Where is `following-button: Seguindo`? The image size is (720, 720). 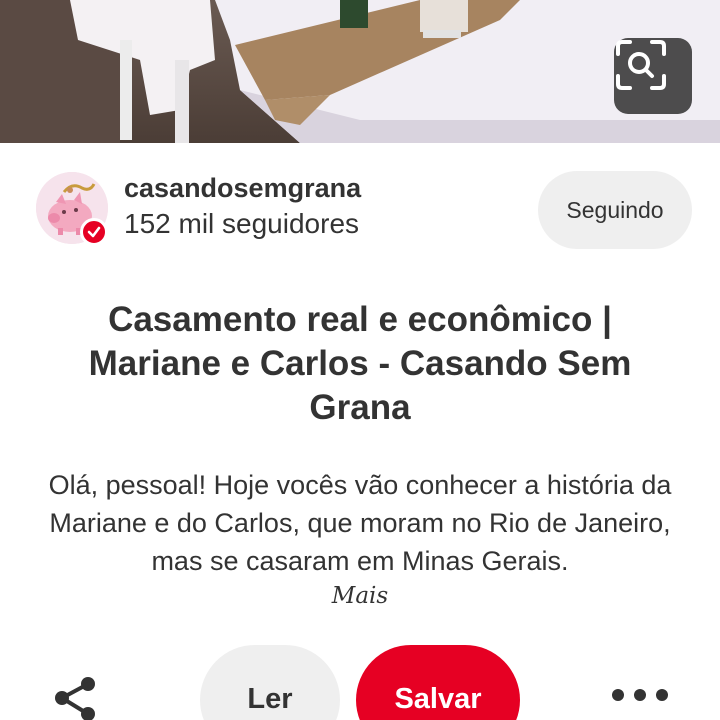
following-button: Seguindo is located at coordinates (615, 210).